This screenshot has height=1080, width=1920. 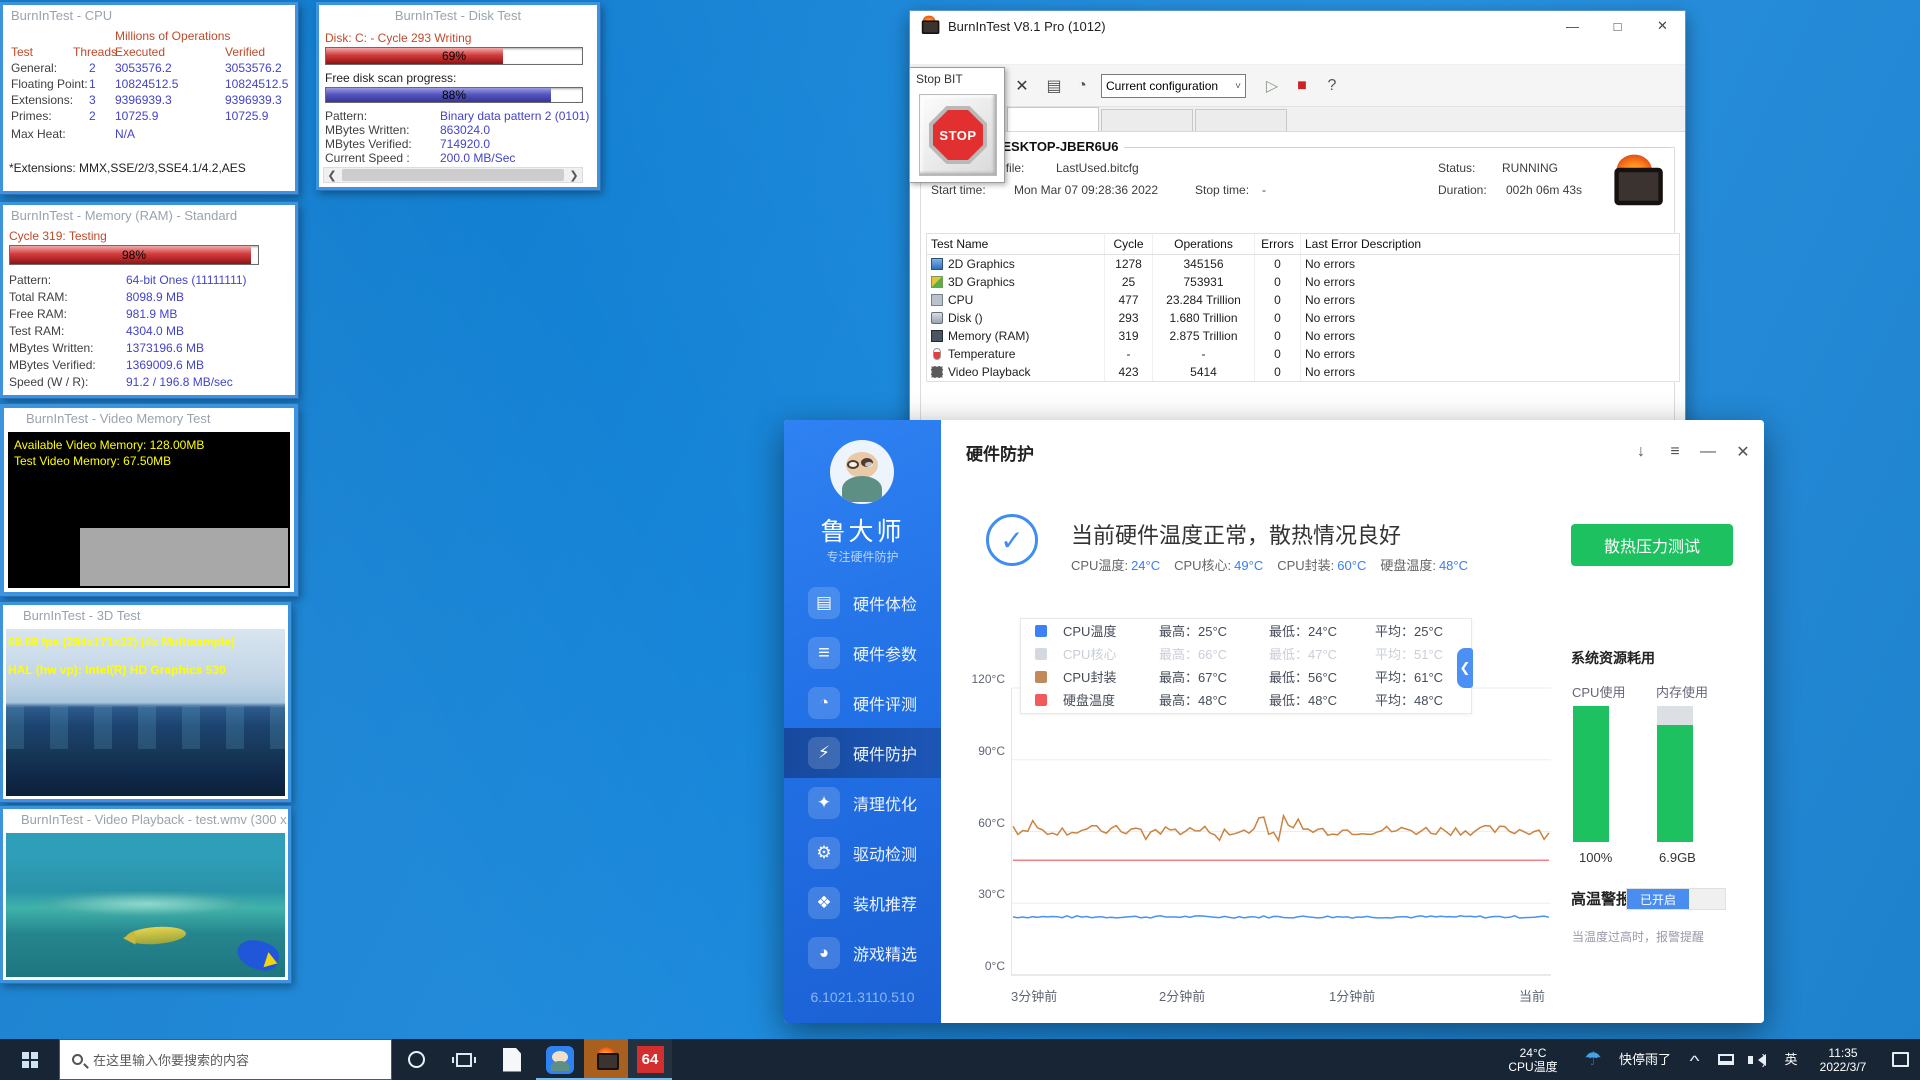 I want to click on configuration-dropdown: Current configuration ˅, so click(x=1173, y=86).